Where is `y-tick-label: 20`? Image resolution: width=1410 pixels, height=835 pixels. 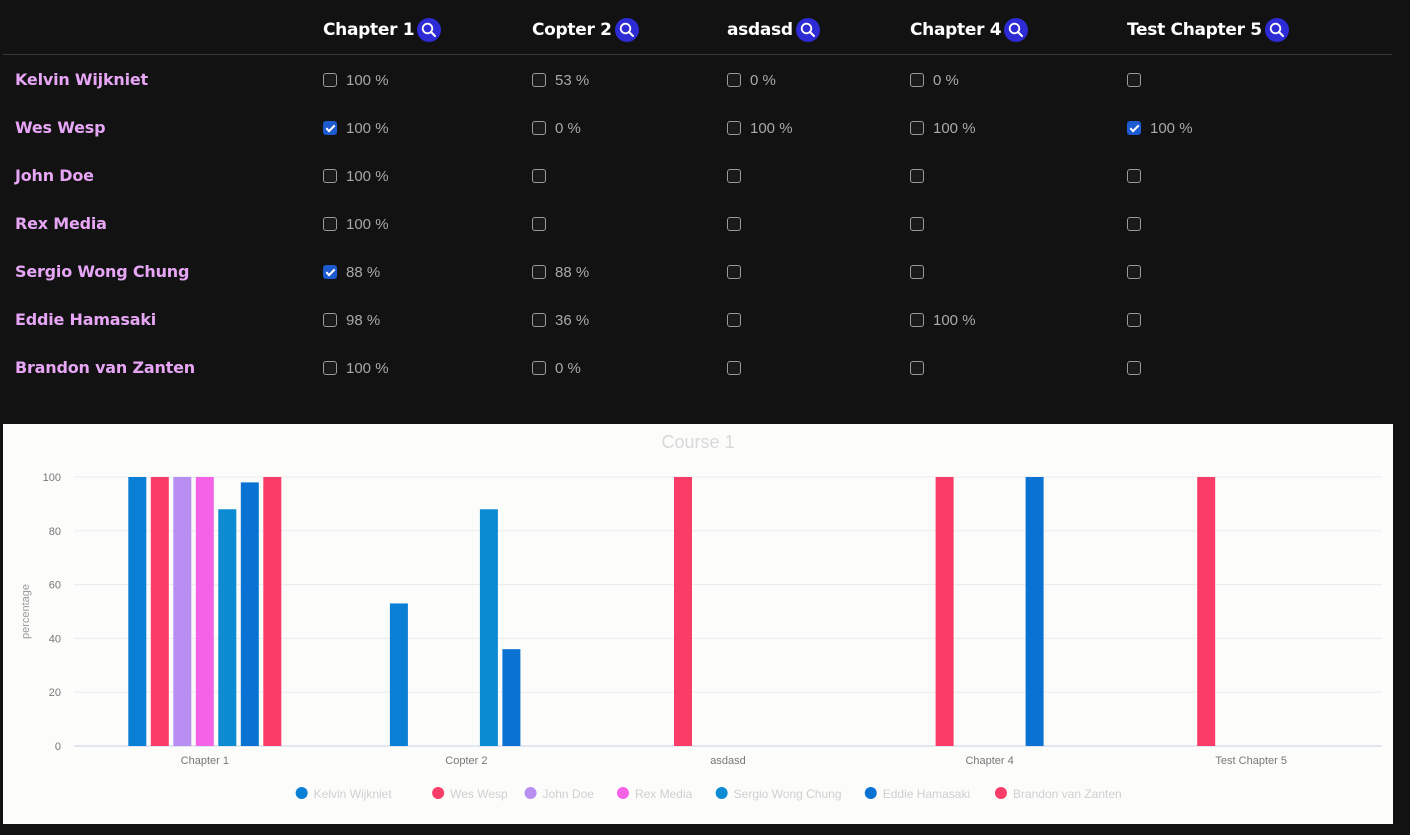 y-tick-label: 20 is located at coordinates (55, 693).